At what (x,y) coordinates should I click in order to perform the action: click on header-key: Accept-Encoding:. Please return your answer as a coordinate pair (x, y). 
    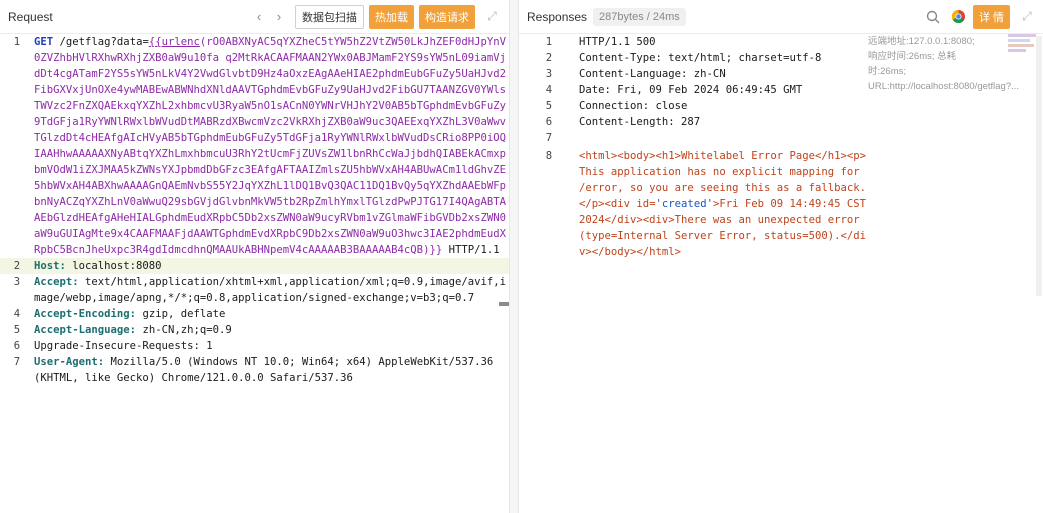
    Looking at the image, I should click on (85, 314).